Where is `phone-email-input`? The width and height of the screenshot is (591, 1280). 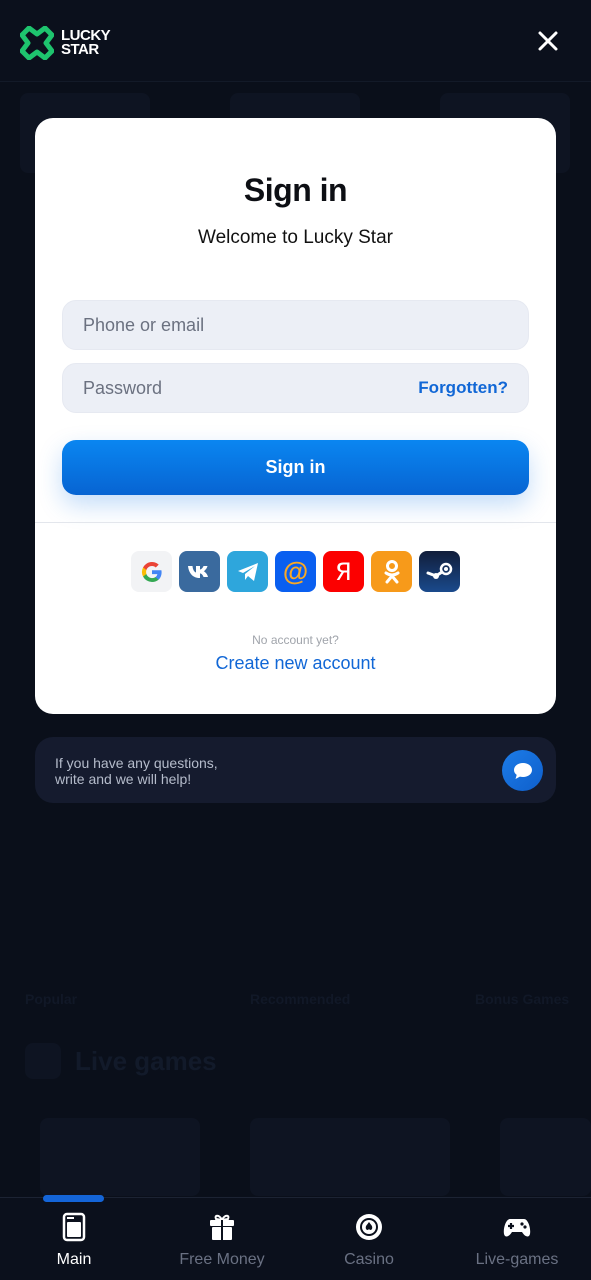 phone-email-input is located at coordinates (295, 325).